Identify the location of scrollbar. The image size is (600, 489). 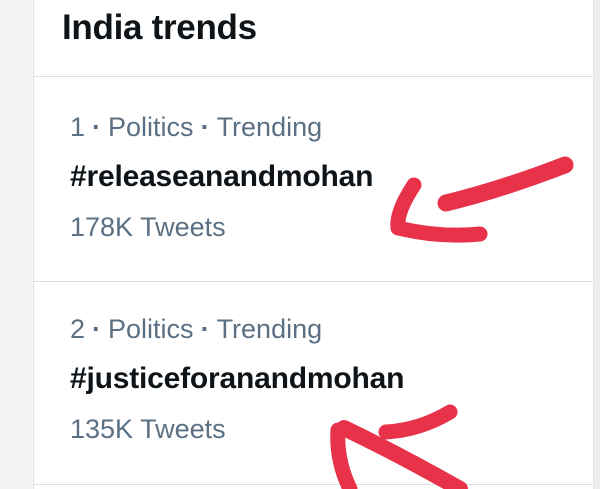
(596, 244).